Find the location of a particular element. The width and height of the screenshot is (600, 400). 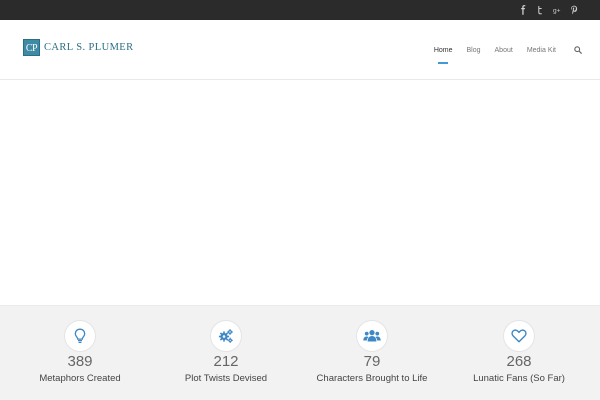

stat-plot-twists: 212 Plot Twists Devised is located at coordinates (226, 353).